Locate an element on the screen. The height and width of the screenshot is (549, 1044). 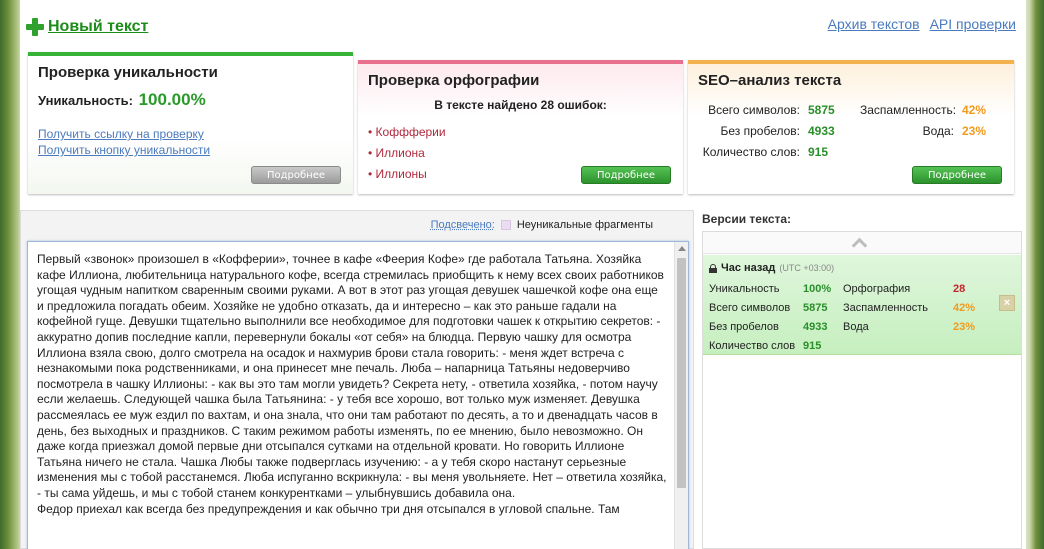
highlight-description: Неуникальные фрагменты is located at coordinates (584, 225).